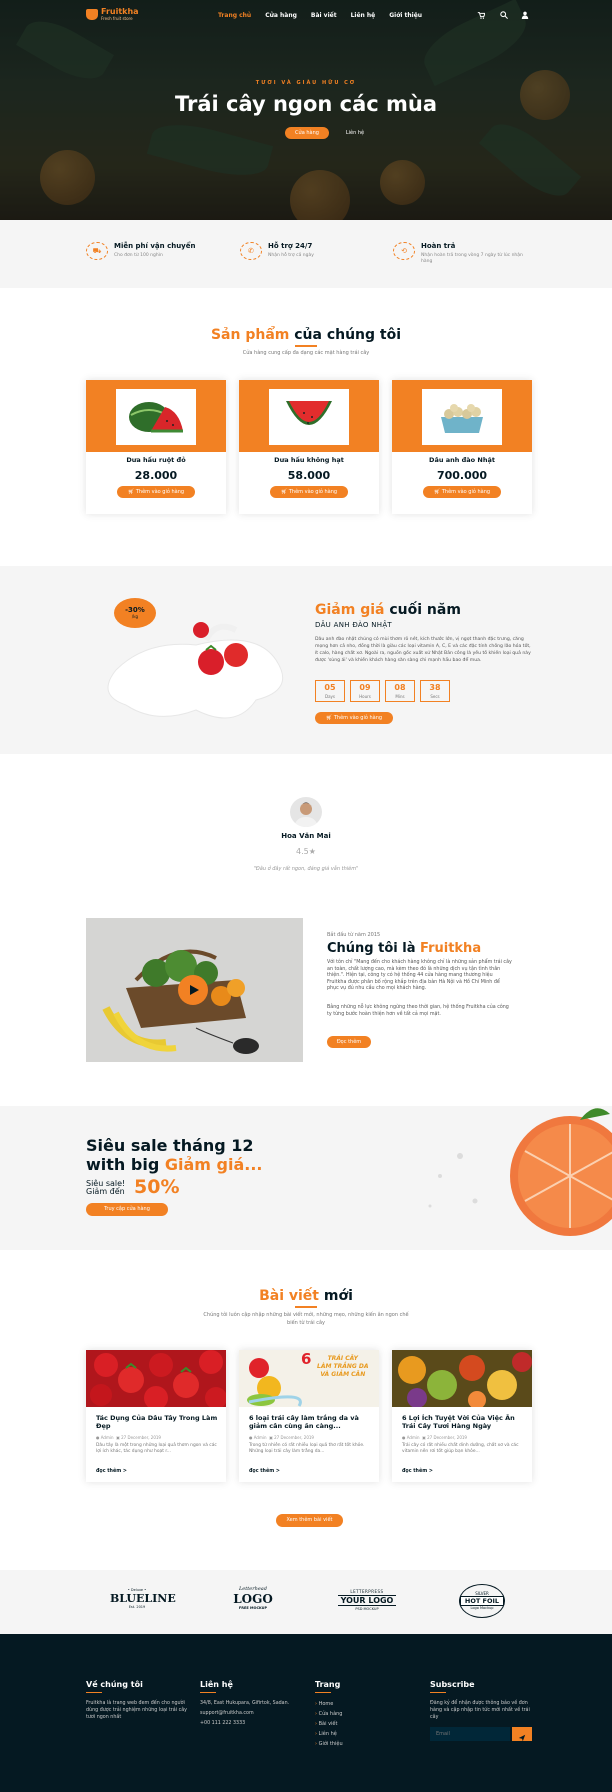 This screenshot has width=612, height=1792. Describe the element at coordinates (234, 15) in the screenshot. I see `nav-item-home: Trang chủ` at that location.